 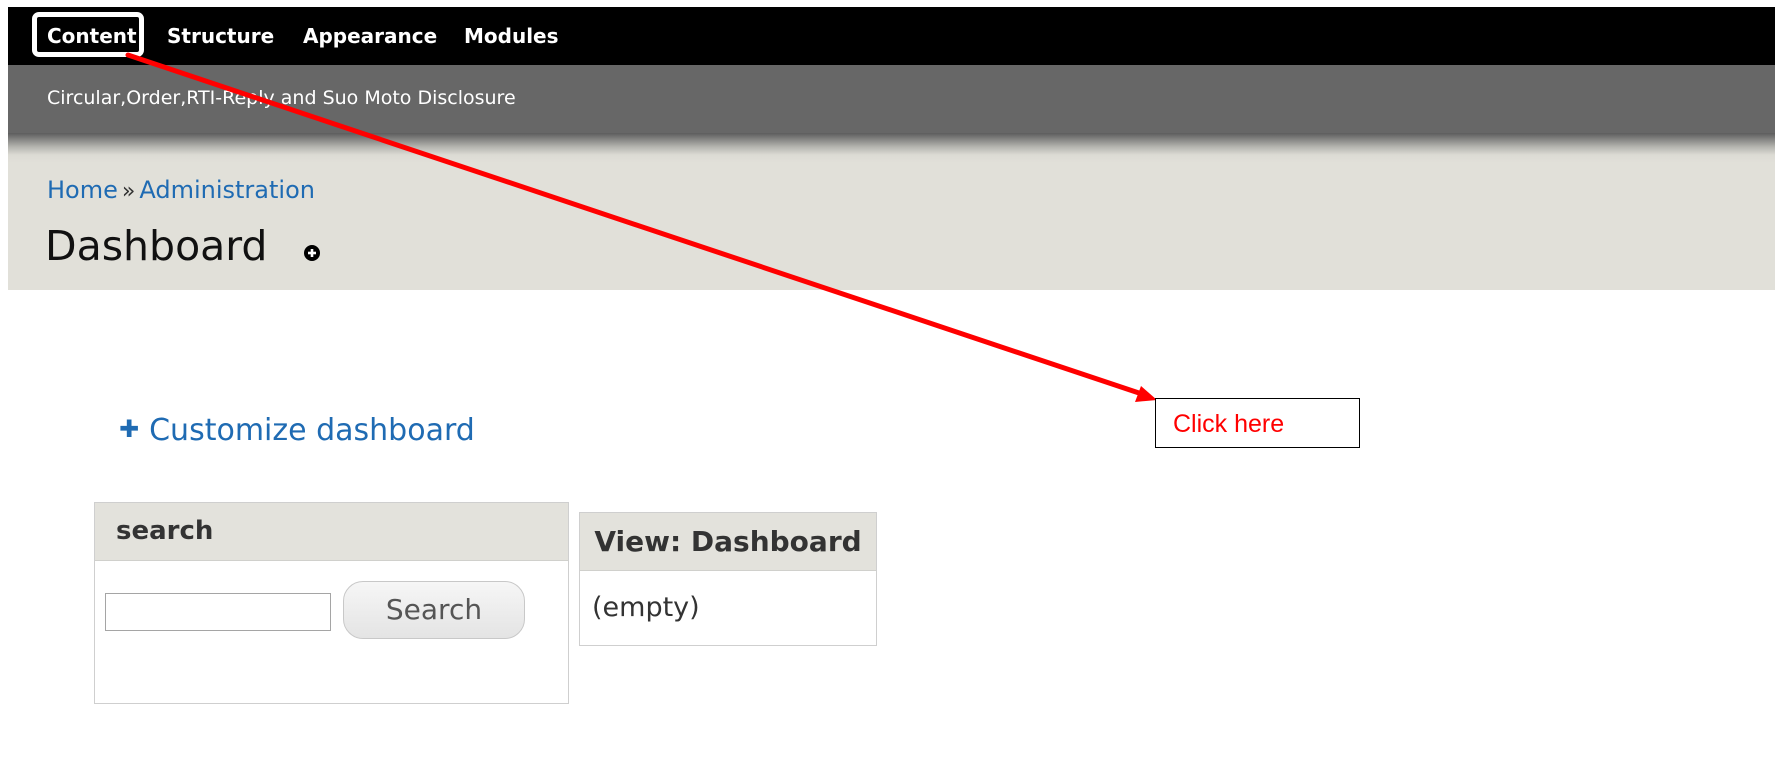 I want to click on click-here-callout: Click here, so click(x=1257, y=423).